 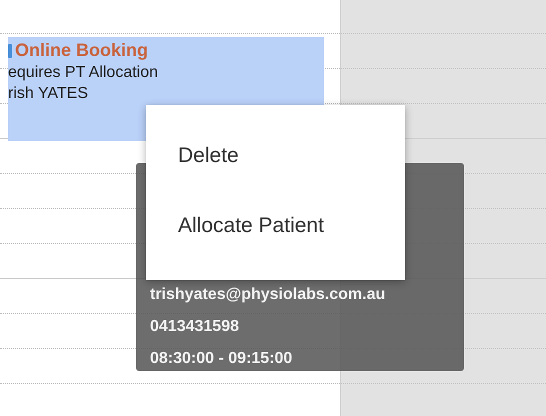 I want to click on appointment-title: Online Booking, so click(x=81, y=50).